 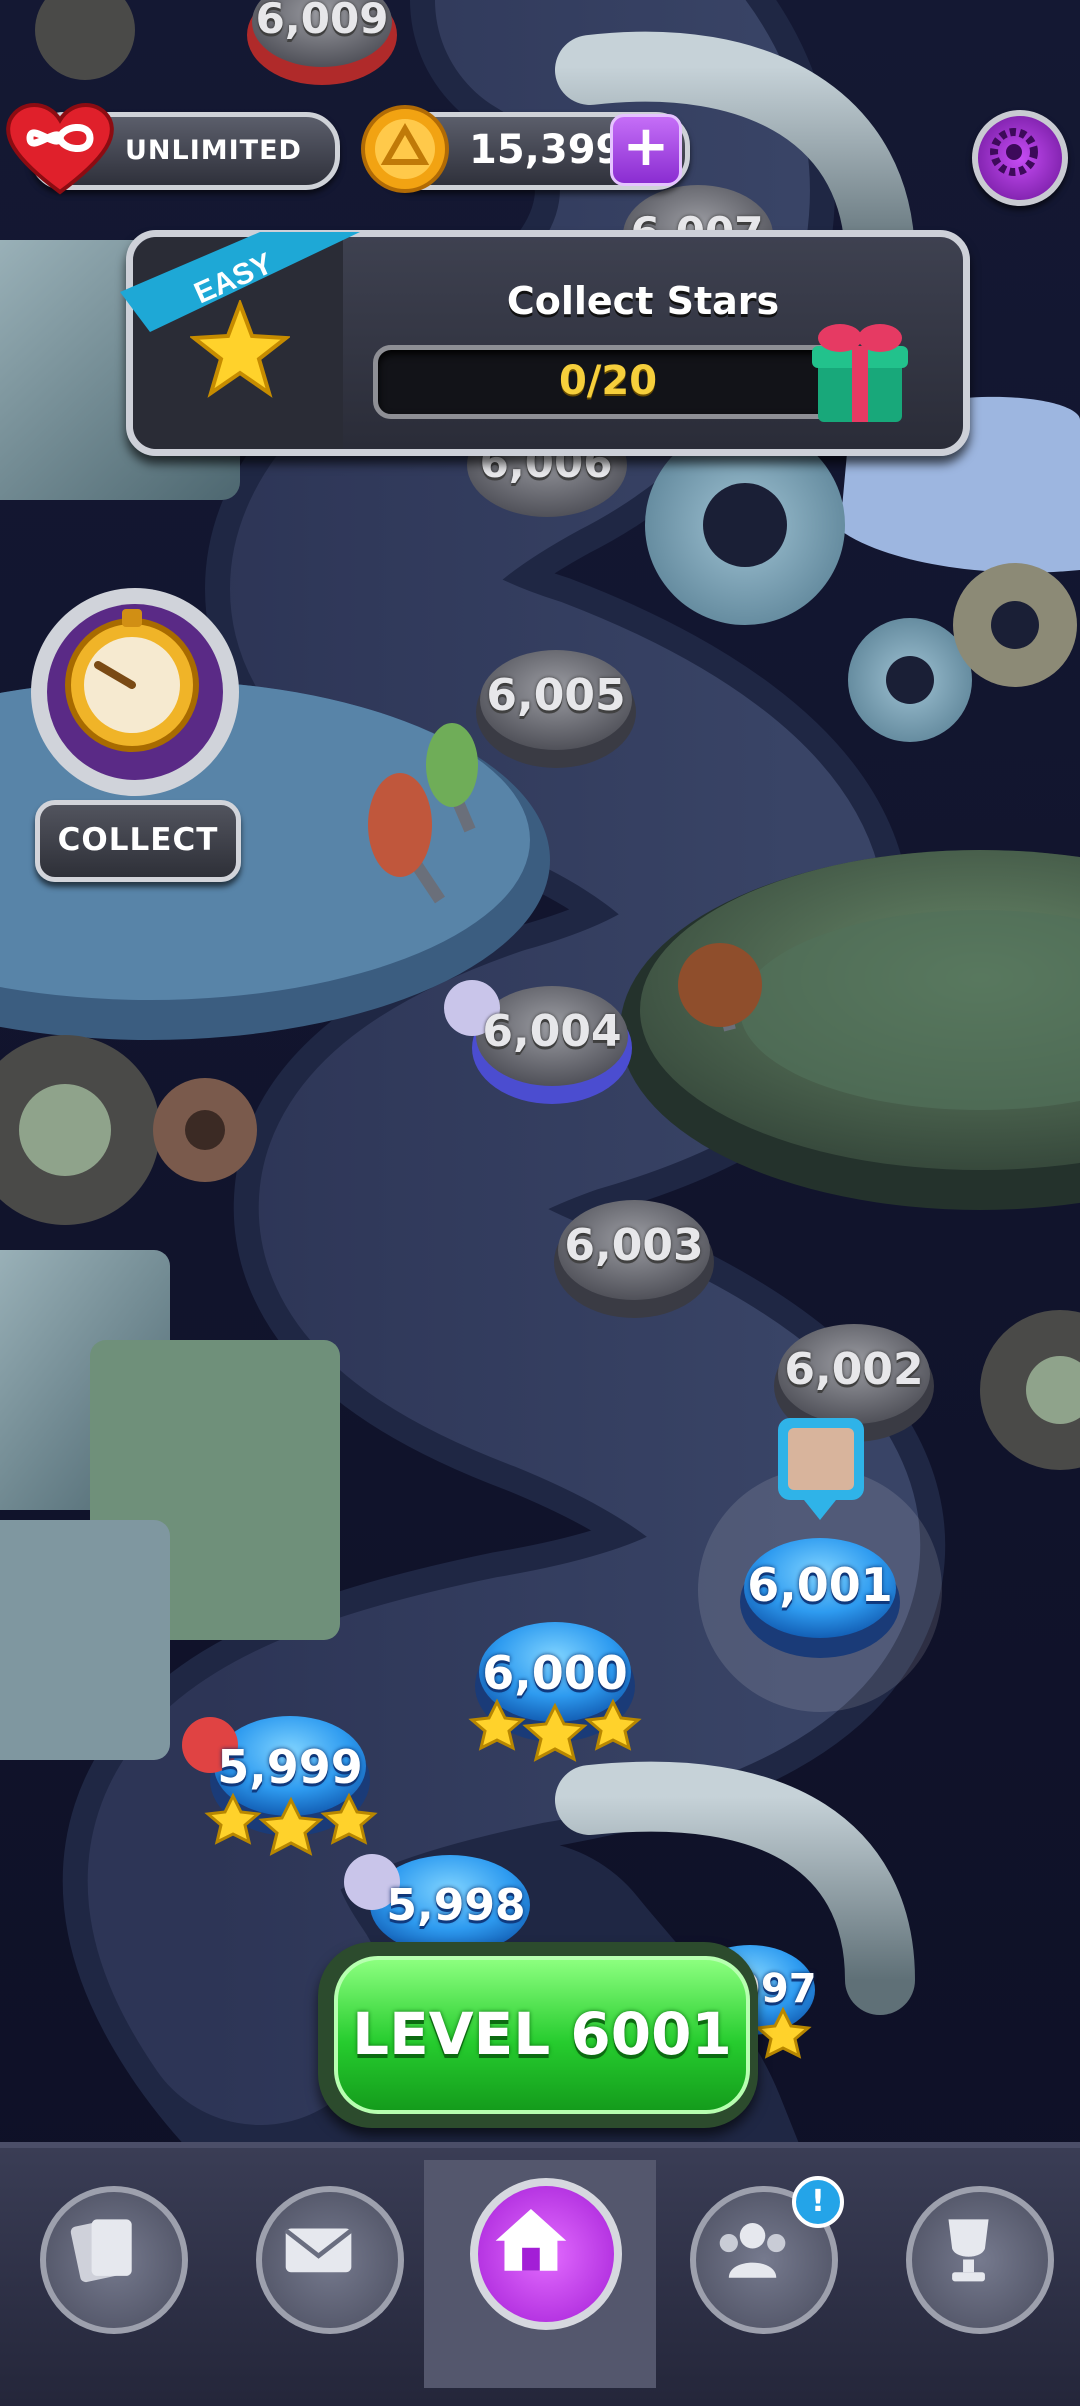 I want to click on play-level-label: LEVEL 6001, so click(x=542, y=2034).